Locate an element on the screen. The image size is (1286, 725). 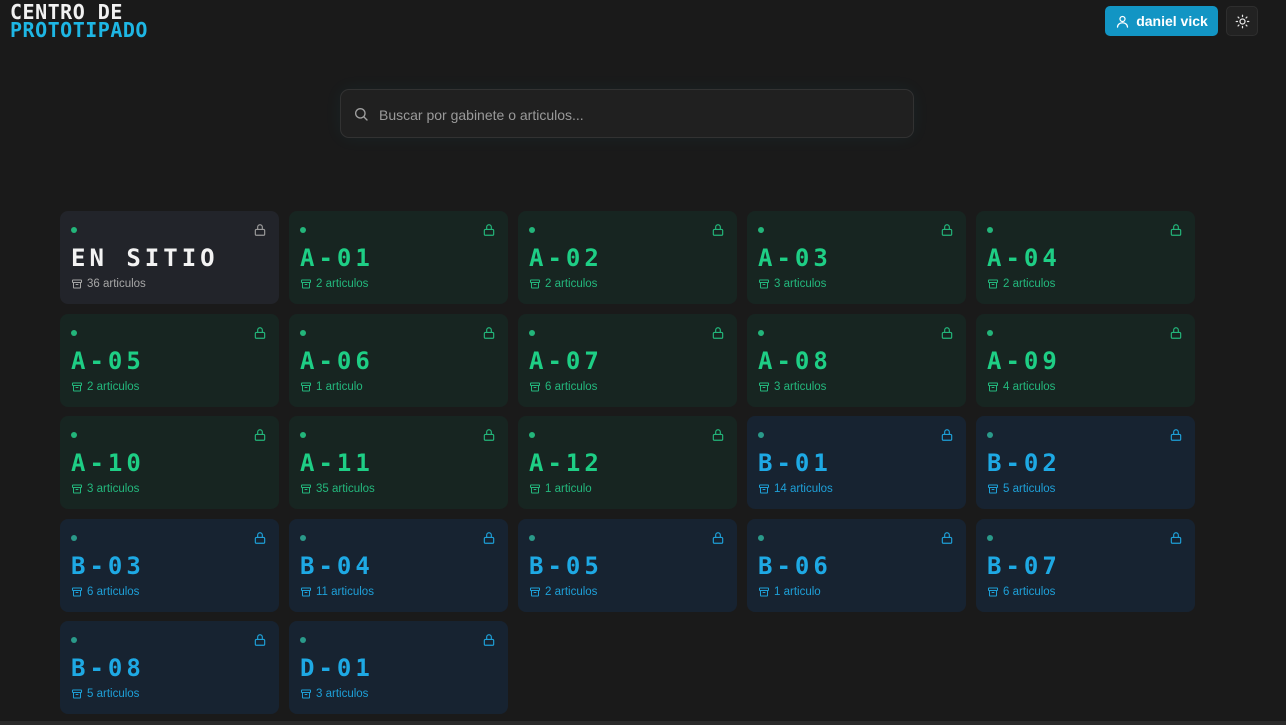
cabinet-name: B-05 is located at coordinates (566, 565).